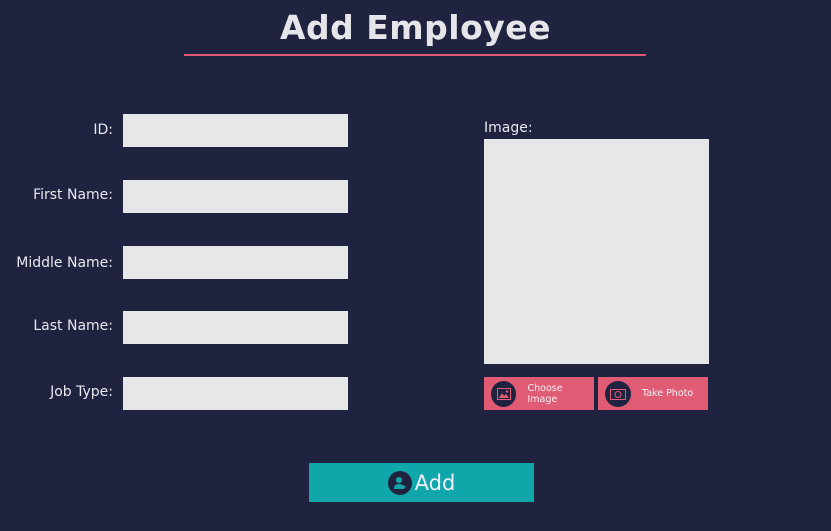 This screenshot has height=531, width=831. I want to click on middle-name-label: Middle Name:, so click(64, 263).